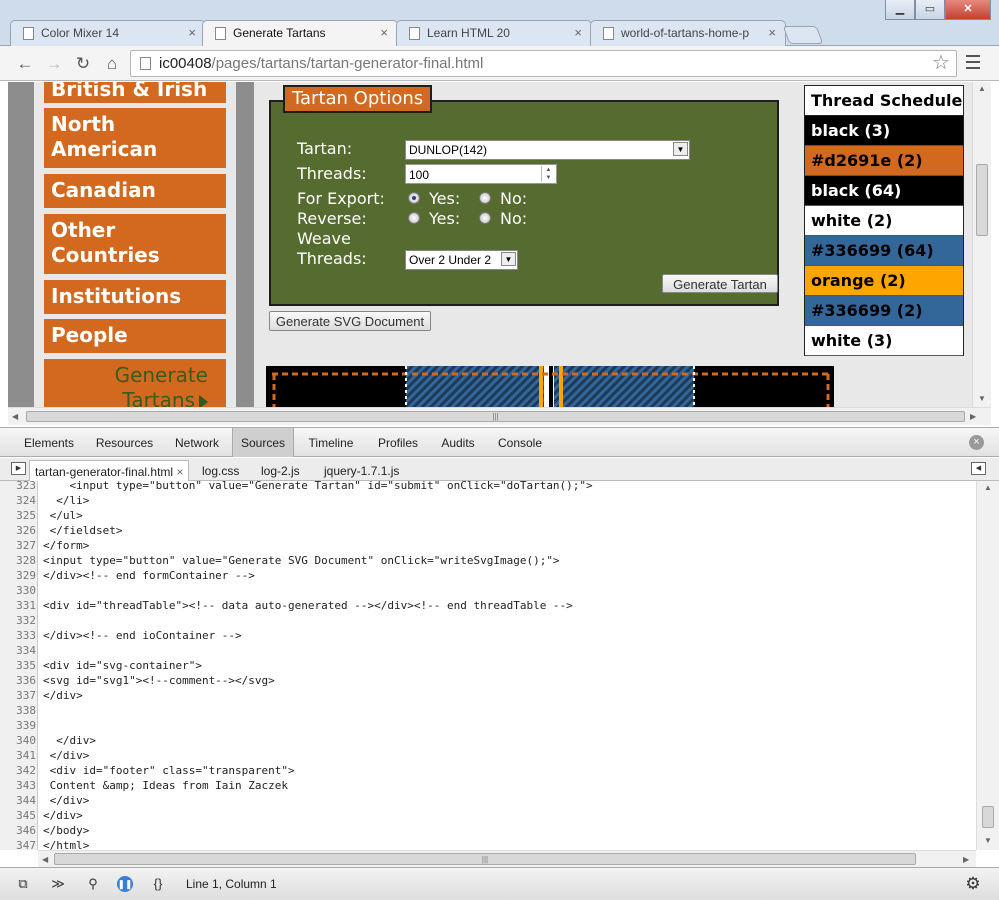 The width and height of the screenshot is (999, 900). I want to click on minimize-icon: ▁, so click(900, 10).